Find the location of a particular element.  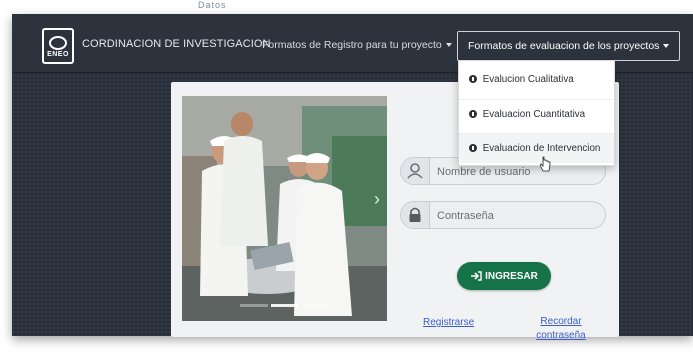

forgot-link-line2: contraseña is located at coordinates (561, 335).